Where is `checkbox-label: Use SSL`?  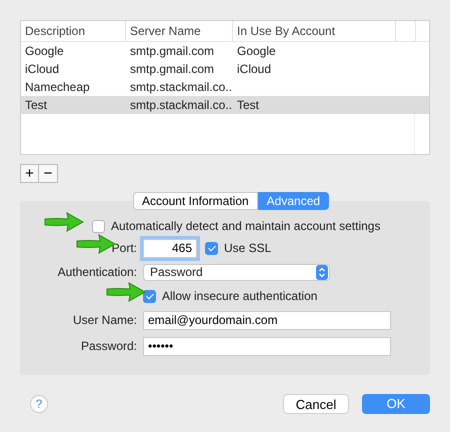
checkbox-label: Use SSL is located at coordinates (248, 248).